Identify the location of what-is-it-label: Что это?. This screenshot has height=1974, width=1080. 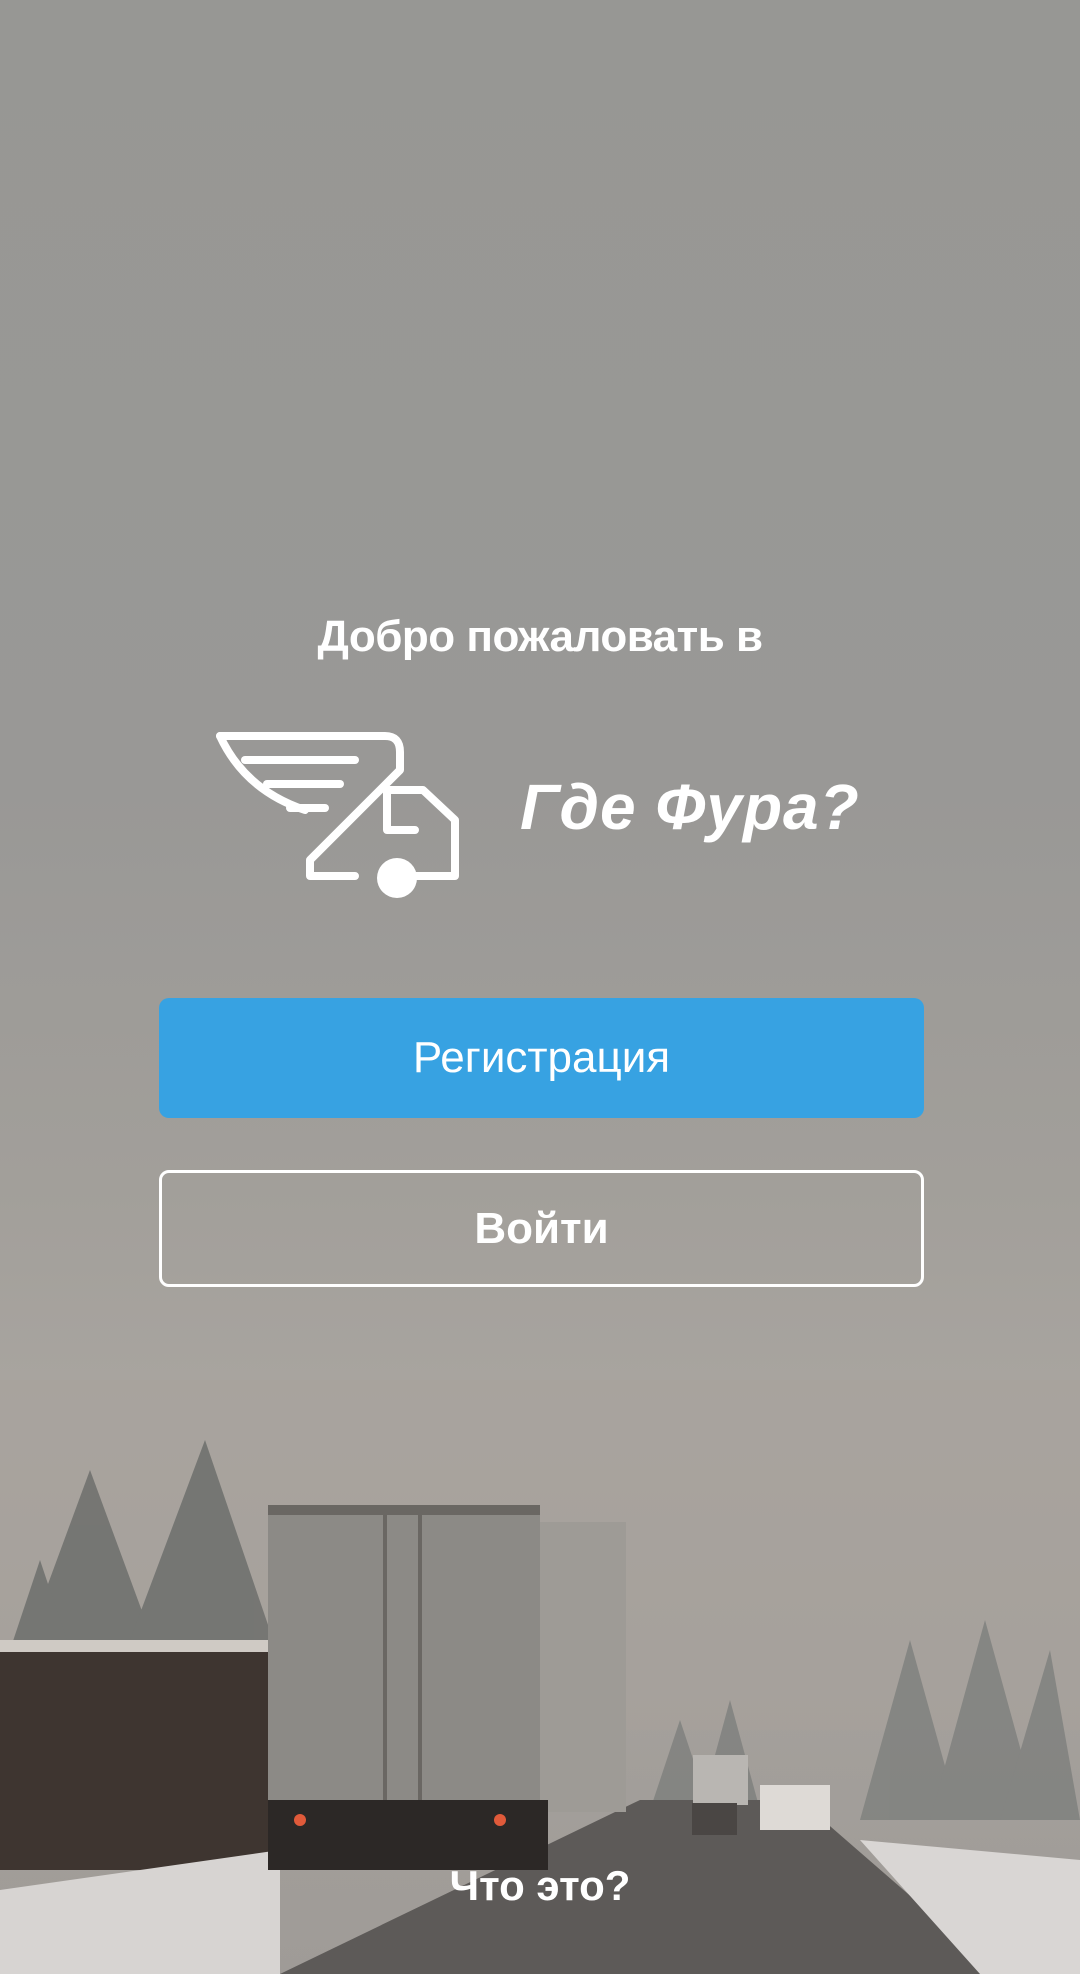
(540, 1885).